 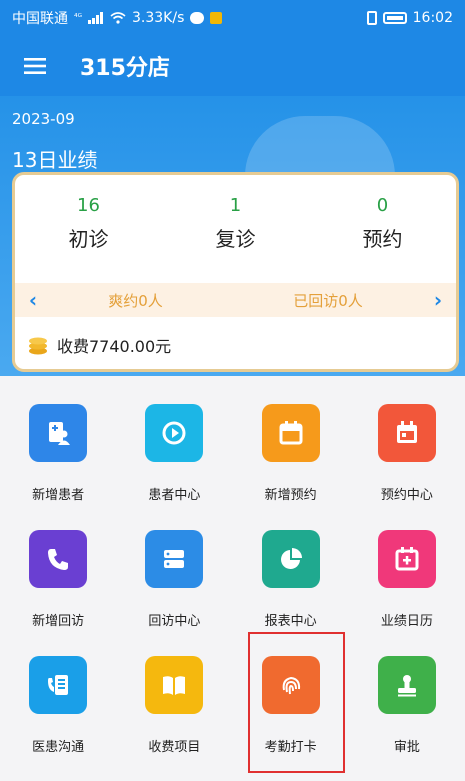 I want to click on stat-value: 0, so click(x=382, y=205).